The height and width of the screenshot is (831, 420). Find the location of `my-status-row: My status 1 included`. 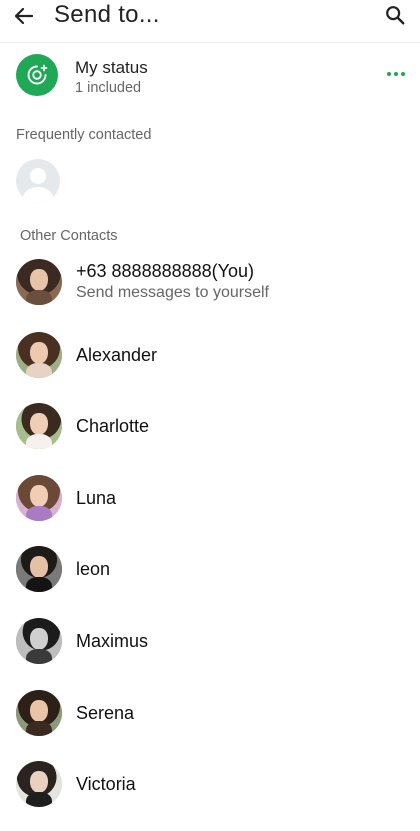

my-status-row: My status 1 included is located at coordinates (210, 76).